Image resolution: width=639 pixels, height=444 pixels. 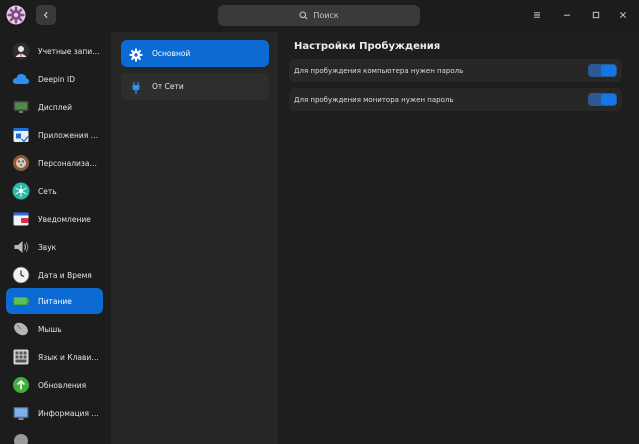 What do you see at coordinates (21, 301) in the screenshot?
I see `battery-icon` at bounding box center [21, 301].